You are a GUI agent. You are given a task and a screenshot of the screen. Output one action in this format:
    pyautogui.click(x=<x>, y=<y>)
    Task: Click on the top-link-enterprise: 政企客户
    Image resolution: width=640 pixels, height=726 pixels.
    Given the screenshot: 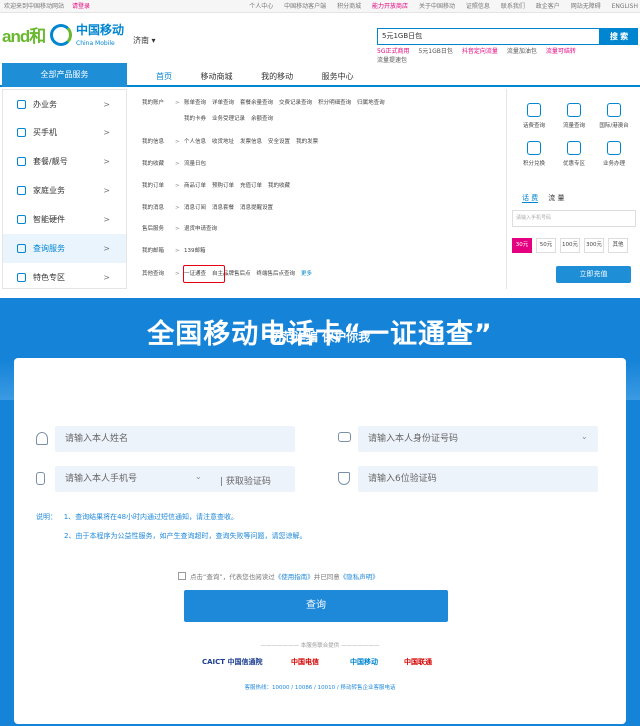 What is the action you would take?
    pyautogui.click(x=548, y=6)
    